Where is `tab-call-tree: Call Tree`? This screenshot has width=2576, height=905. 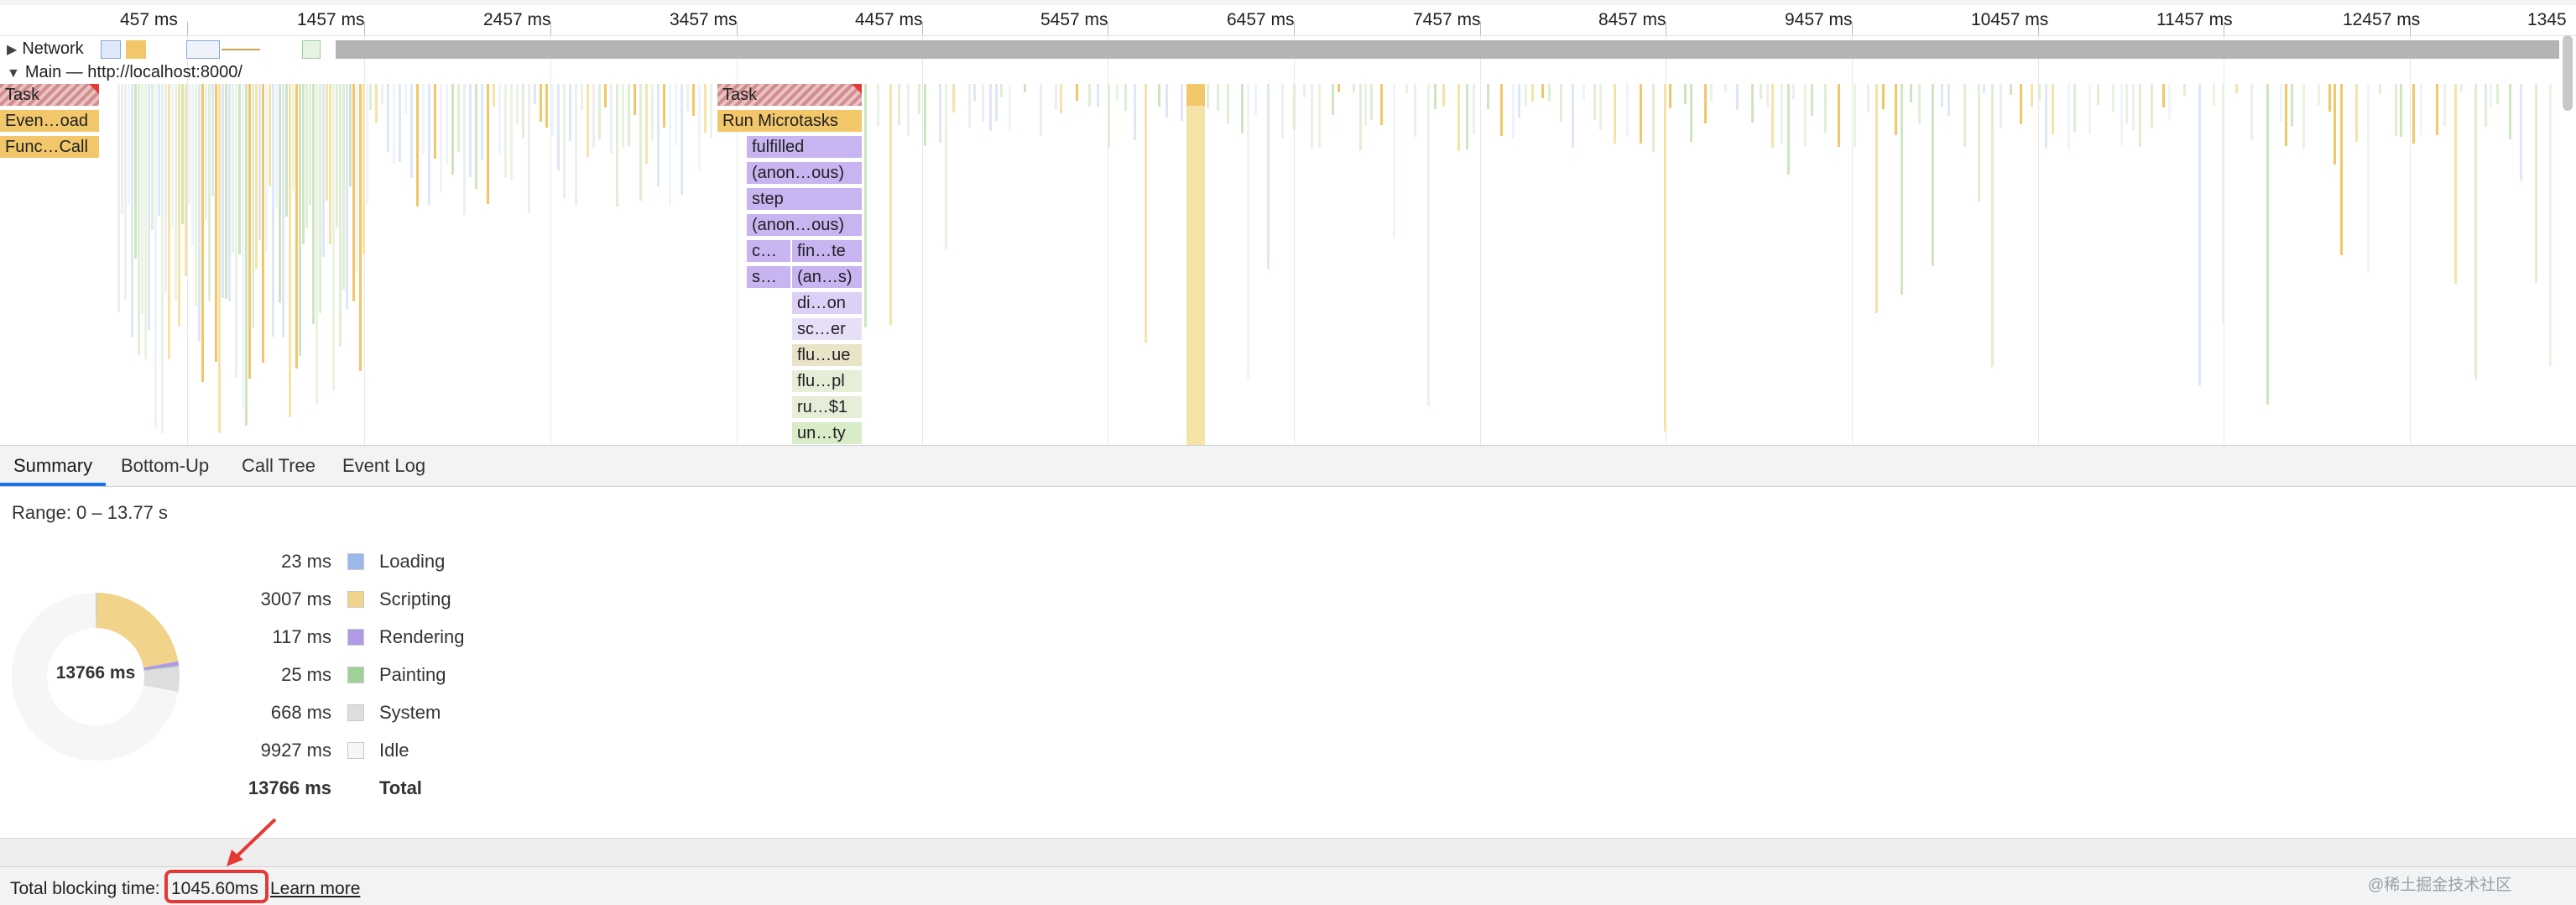
tab-call-tree: Call Tree is located at coordinates (278, 466).